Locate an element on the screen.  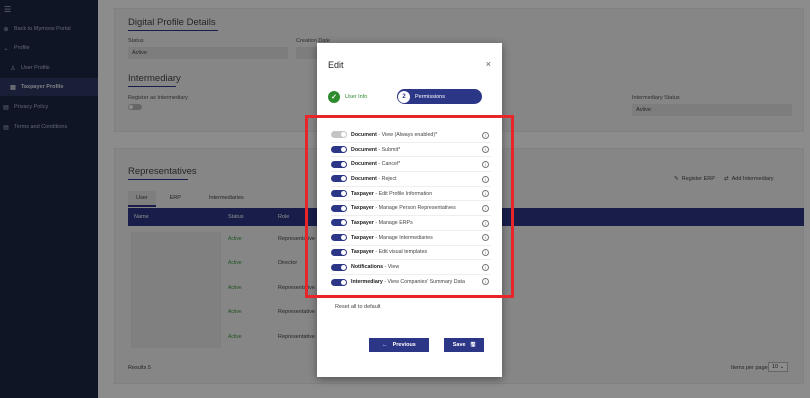
step-user-info: ✓ User Info is located at coordinates (363, 96).